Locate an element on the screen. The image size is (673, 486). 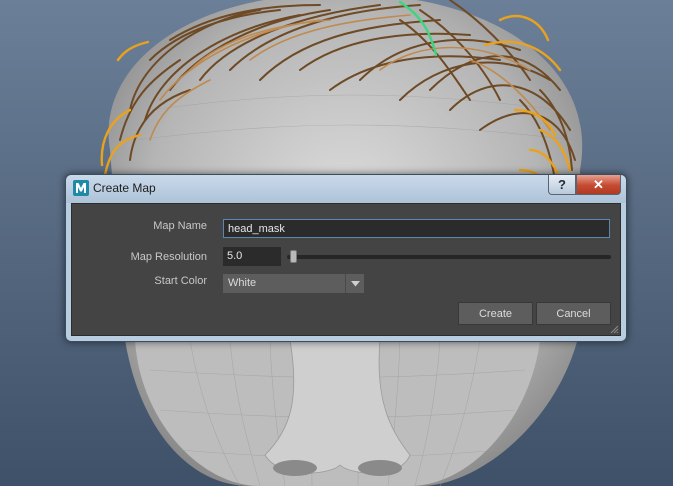
start-color-value: White is located at coordinates (242, 283).